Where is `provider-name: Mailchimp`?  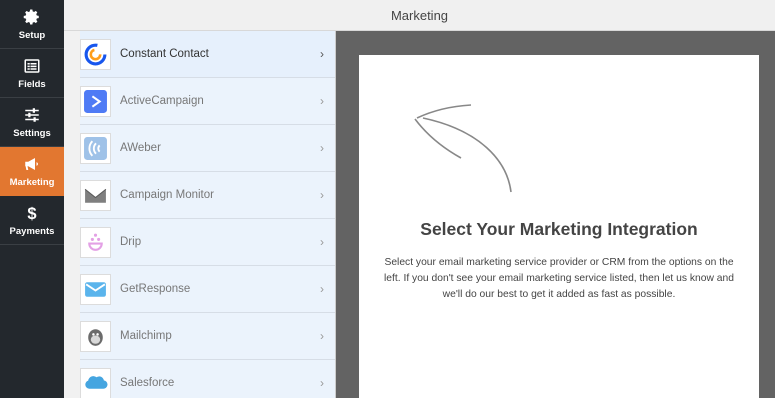
provider-name: Mailchimp is located at coordinates (146, 336).